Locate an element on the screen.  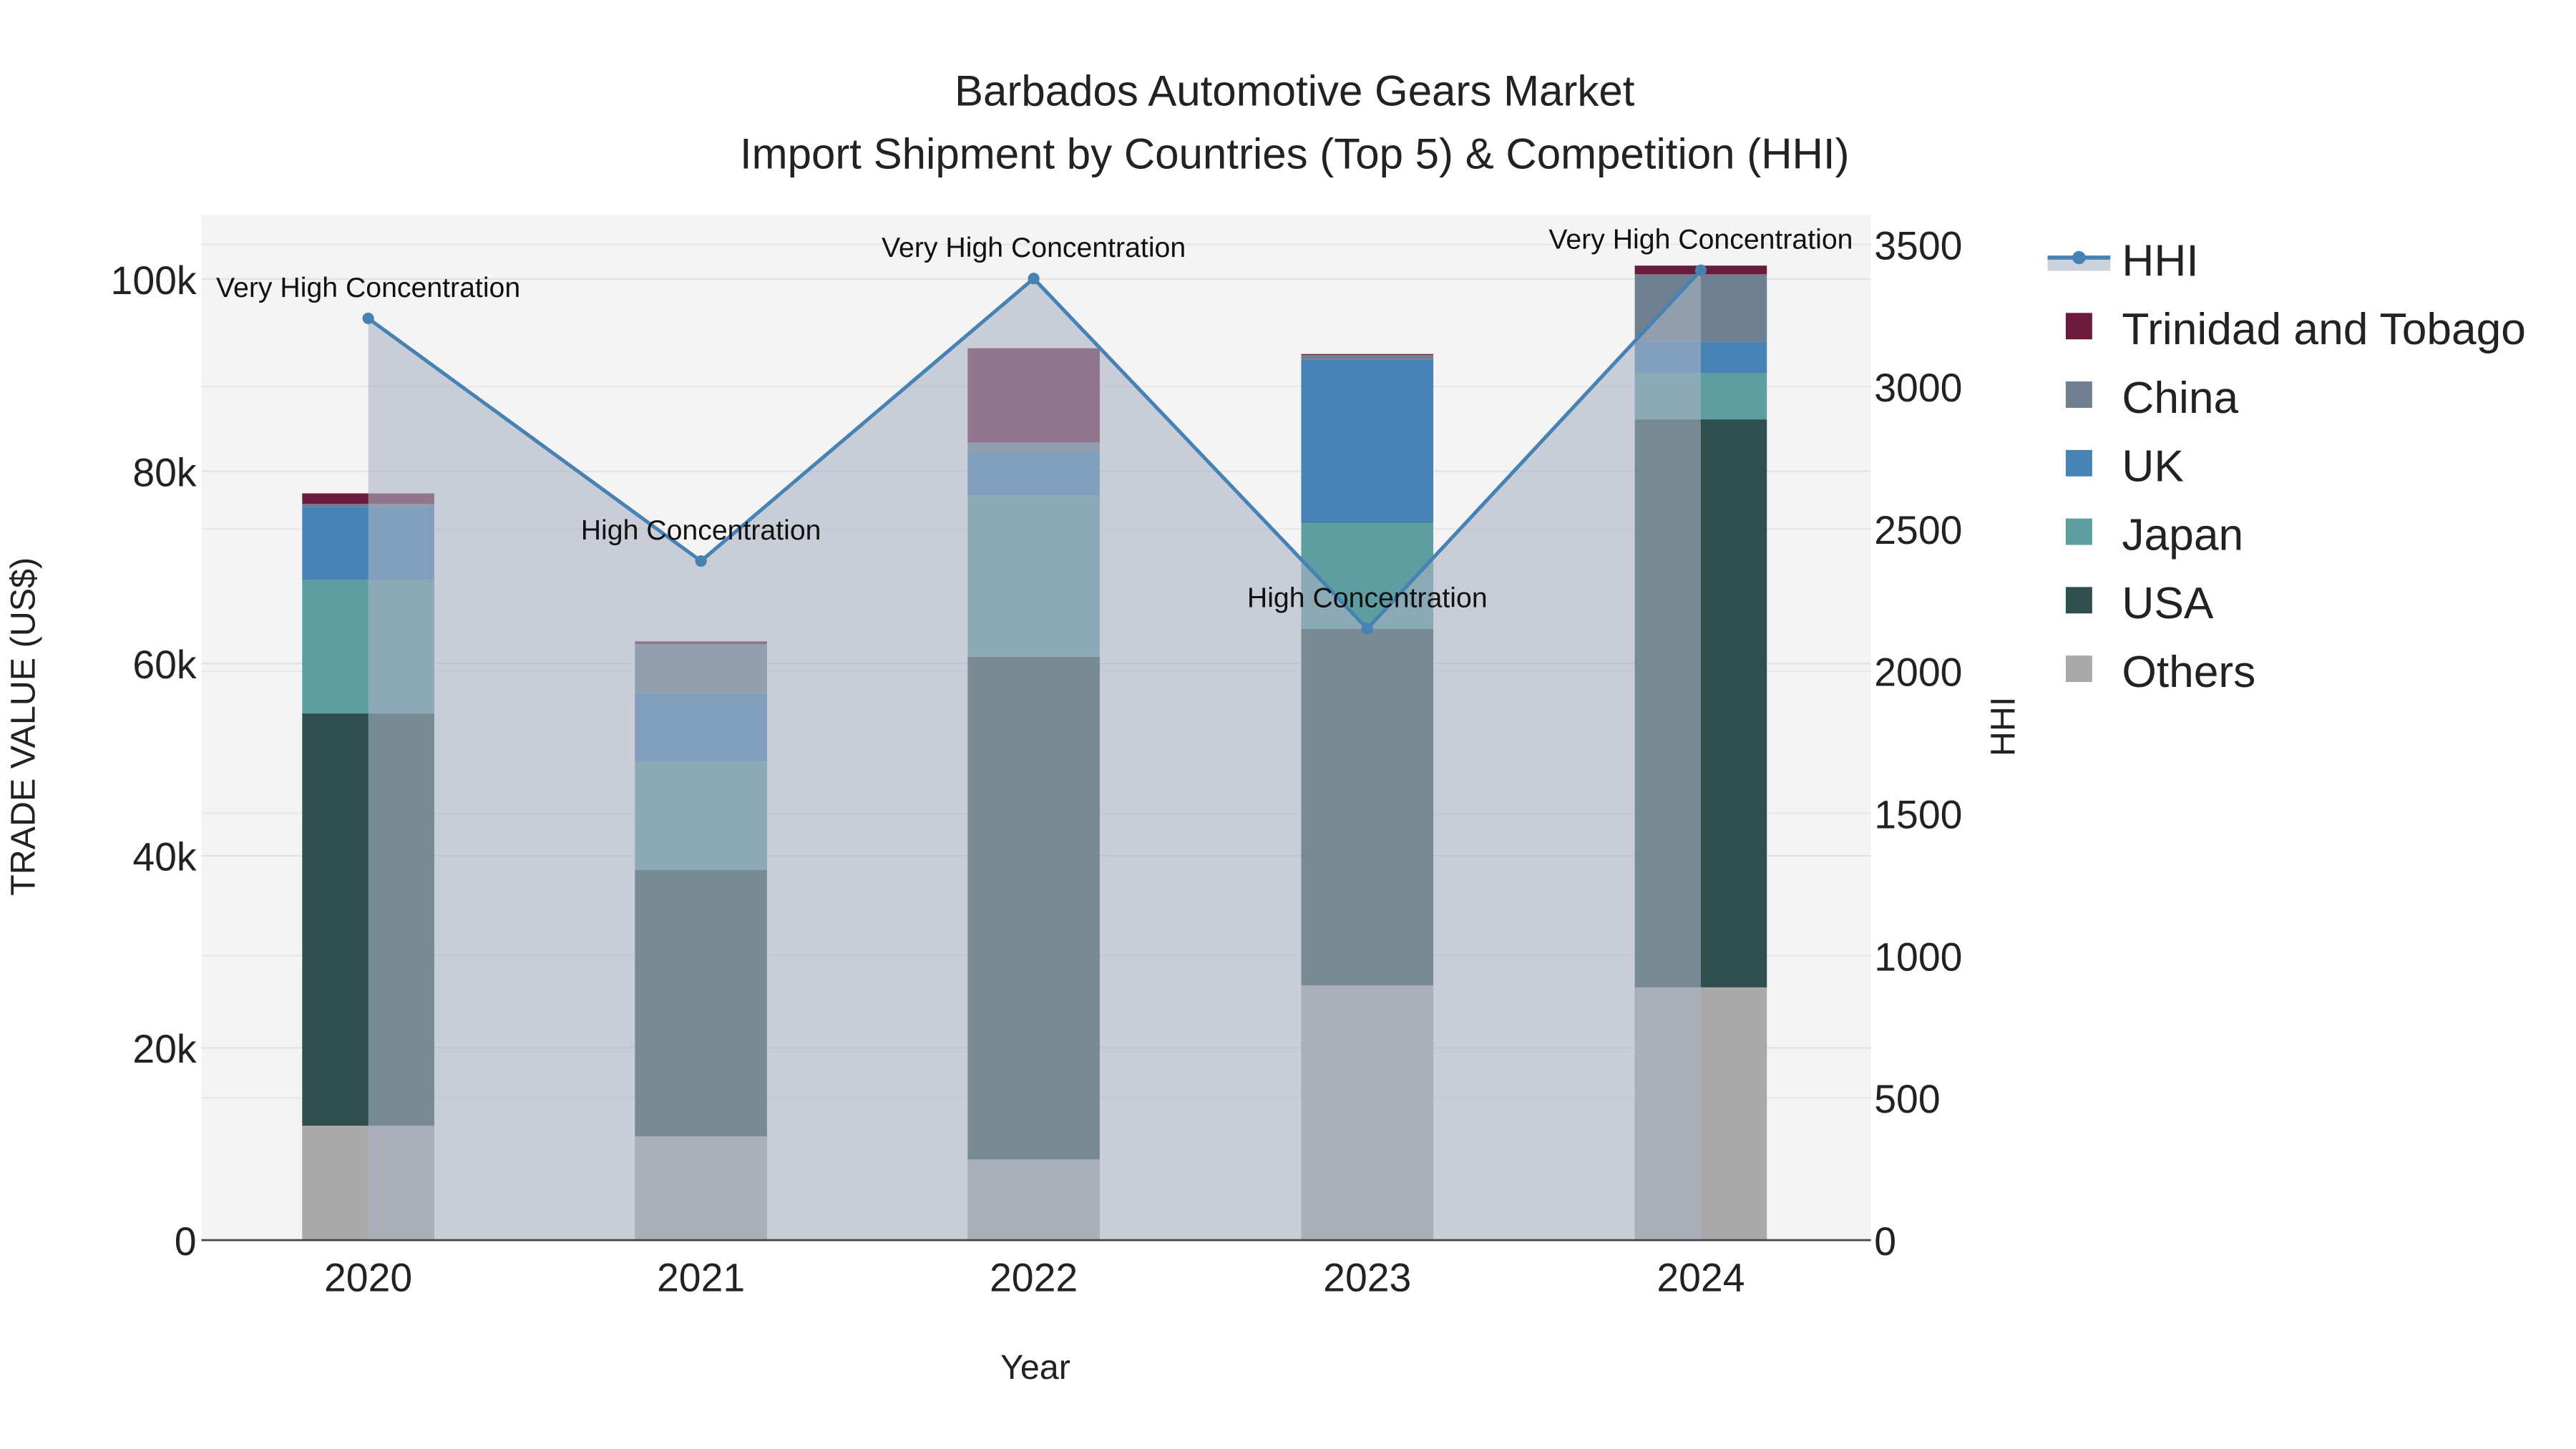
legend-label: USA is located at coordinates (2168, 603).